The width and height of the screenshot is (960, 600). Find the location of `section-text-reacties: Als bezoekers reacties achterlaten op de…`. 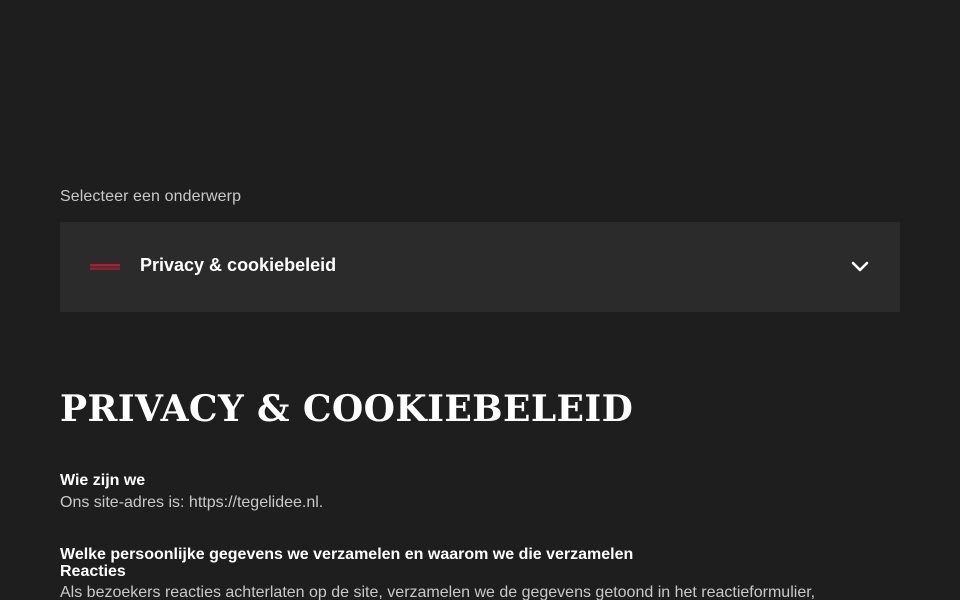

section-text-reacties: Als bezoekers reacties achterlaten op de… is located at coordinates (438, 592).